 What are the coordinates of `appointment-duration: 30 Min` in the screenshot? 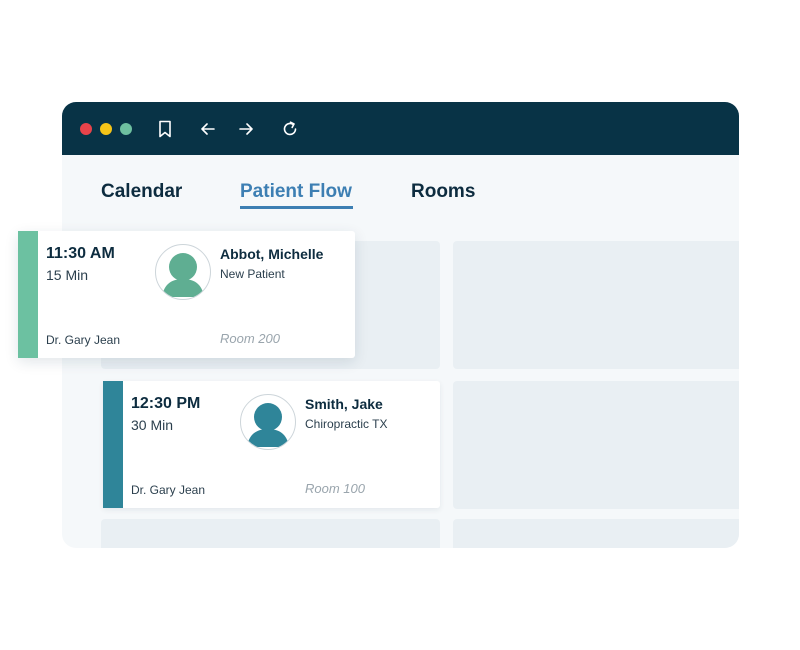 It's located at (152, 425).